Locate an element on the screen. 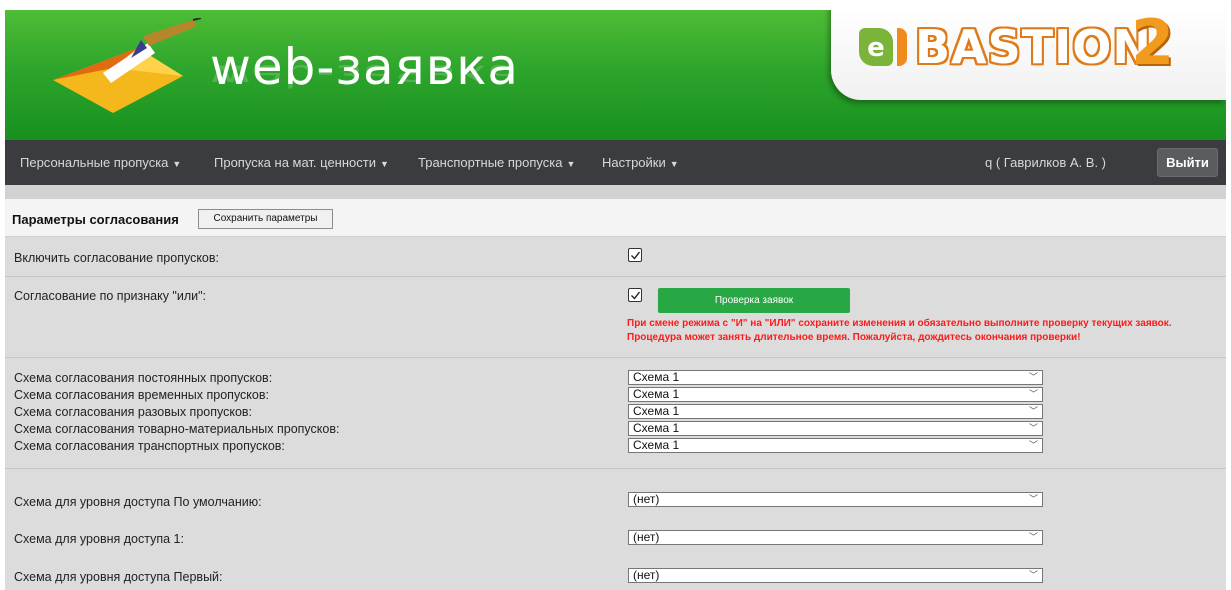 The image size is (1231, 590). access-first-label: Схема для уровня доступа Первый: is located at coordinates (118, 577).